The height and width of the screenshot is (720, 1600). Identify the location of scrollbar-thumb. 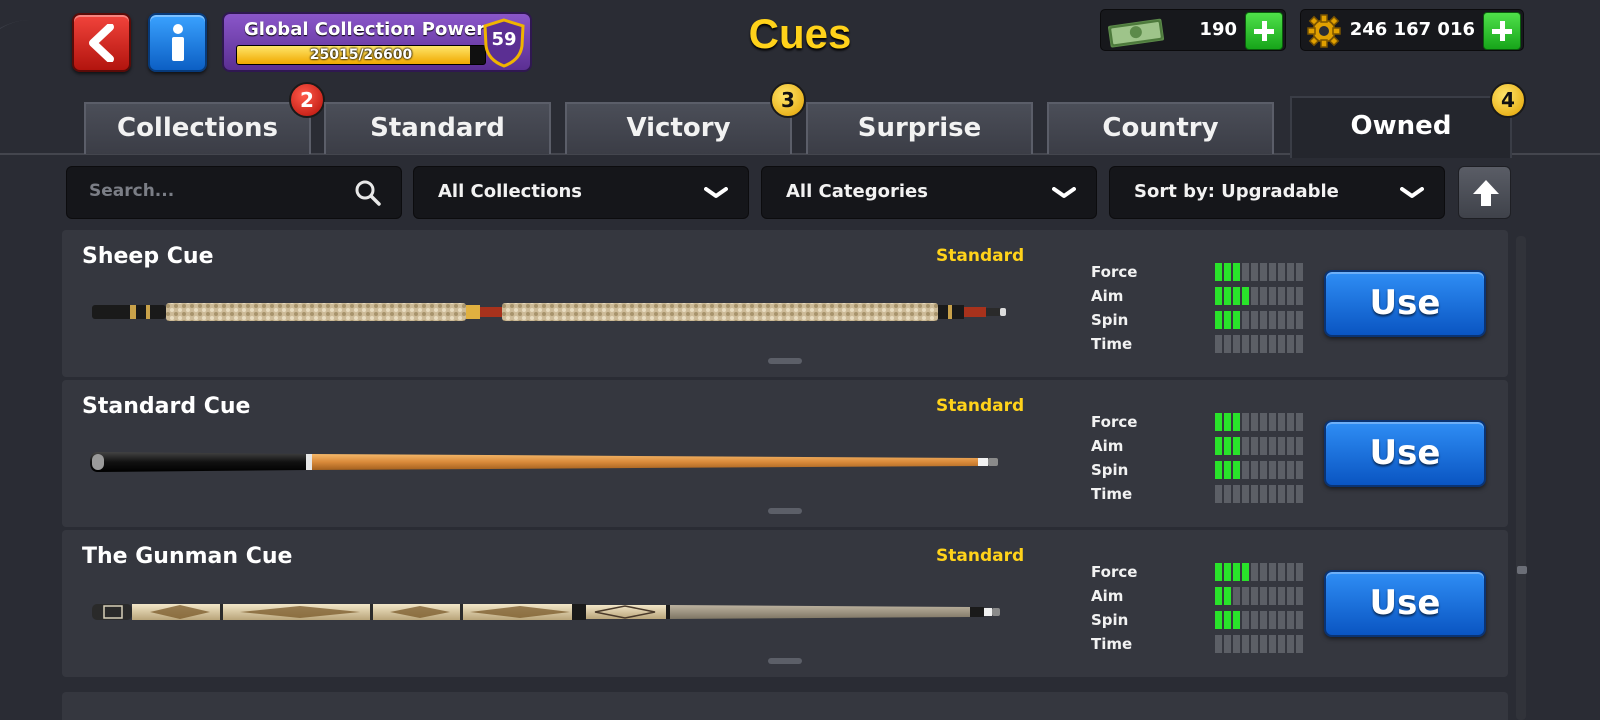
(1522, 570).